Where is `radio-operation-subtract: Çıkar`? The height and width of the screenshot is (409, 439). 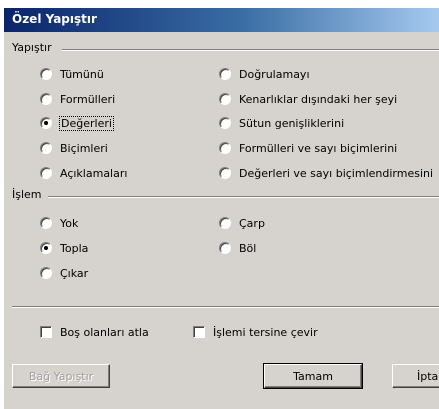
radio-operation-subtract: Çıkar is located at coordinates (64, 273).